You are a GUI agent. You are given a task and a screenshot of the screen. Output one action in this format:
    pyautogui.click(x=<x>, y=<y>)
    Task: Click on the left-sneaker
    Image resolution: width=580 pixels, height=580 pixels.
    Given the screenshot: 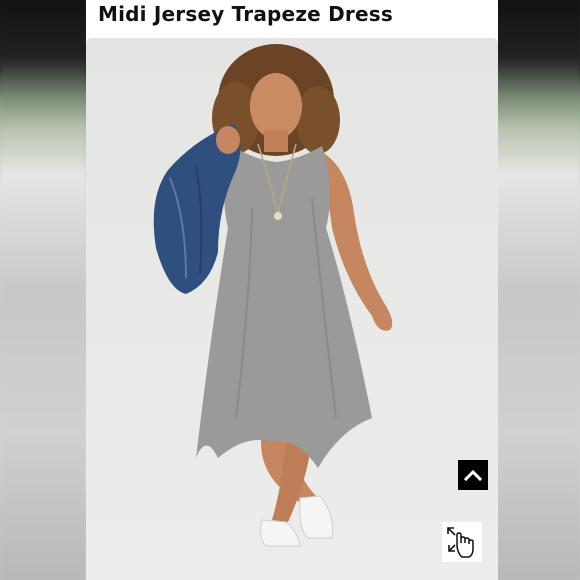 What is the action you would take?
    pyautogui.click(x=280, y=533)
    